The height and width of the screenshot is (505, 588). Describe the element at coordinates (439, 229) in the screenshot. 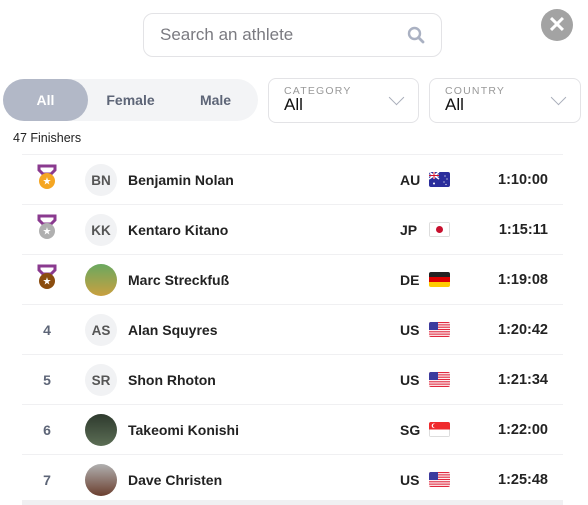

I see `flag-jp-icon` at that location.